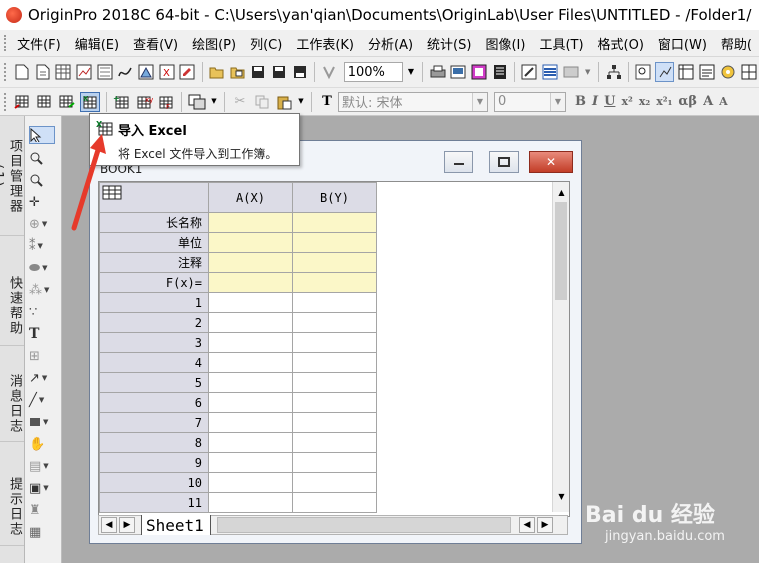 The height and width of the screenshot is (563, 759). What do you see at coordinates (42, 135) in the screenshot?
I see `pointer-tool-icon` at bounding box center [42, 135].